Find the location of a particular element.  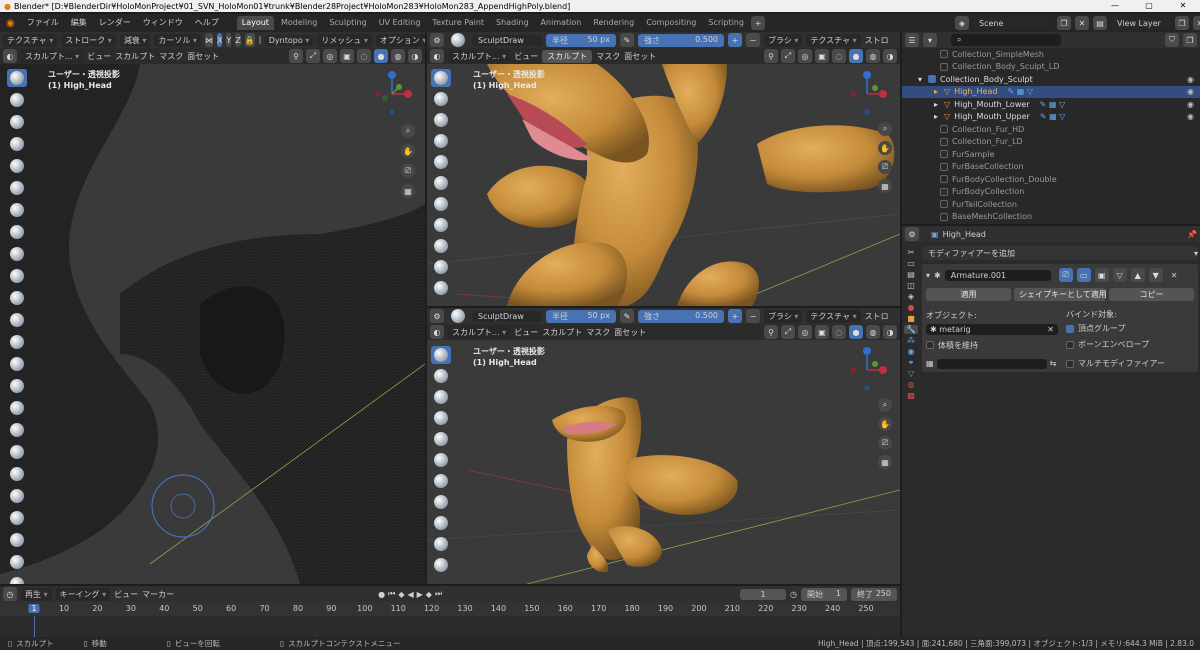

tool-clay-strips is located at coordinates (441, 120).